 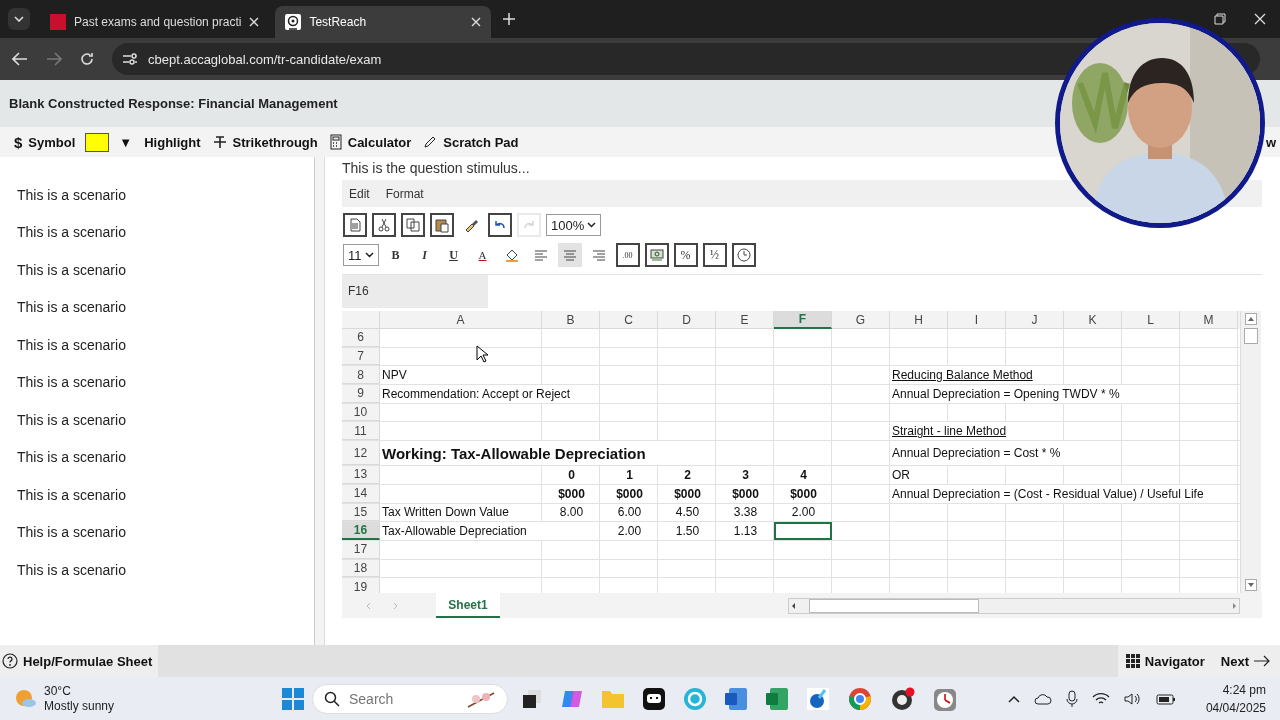 I want to click on painter-icon, so click(x=471, y=225).